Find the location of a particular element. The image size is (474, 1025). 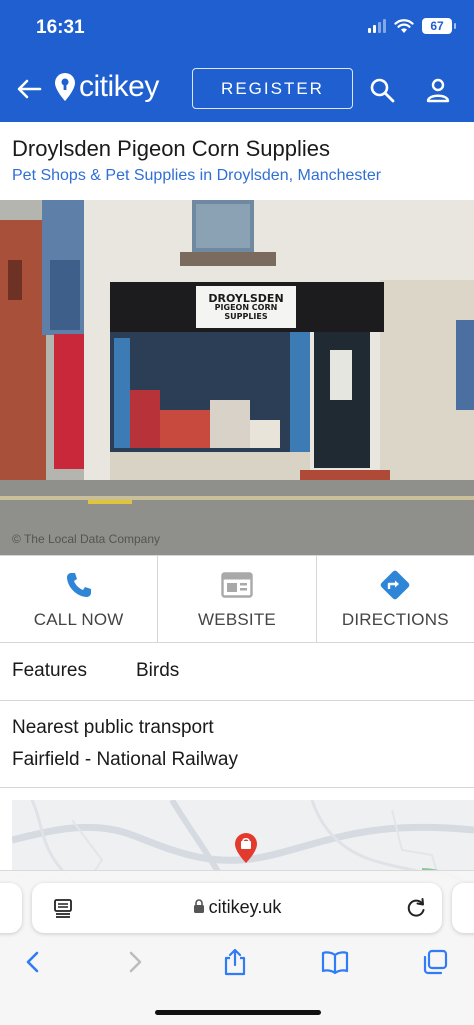

browser-toolbar is located at coordinates (237, 963).